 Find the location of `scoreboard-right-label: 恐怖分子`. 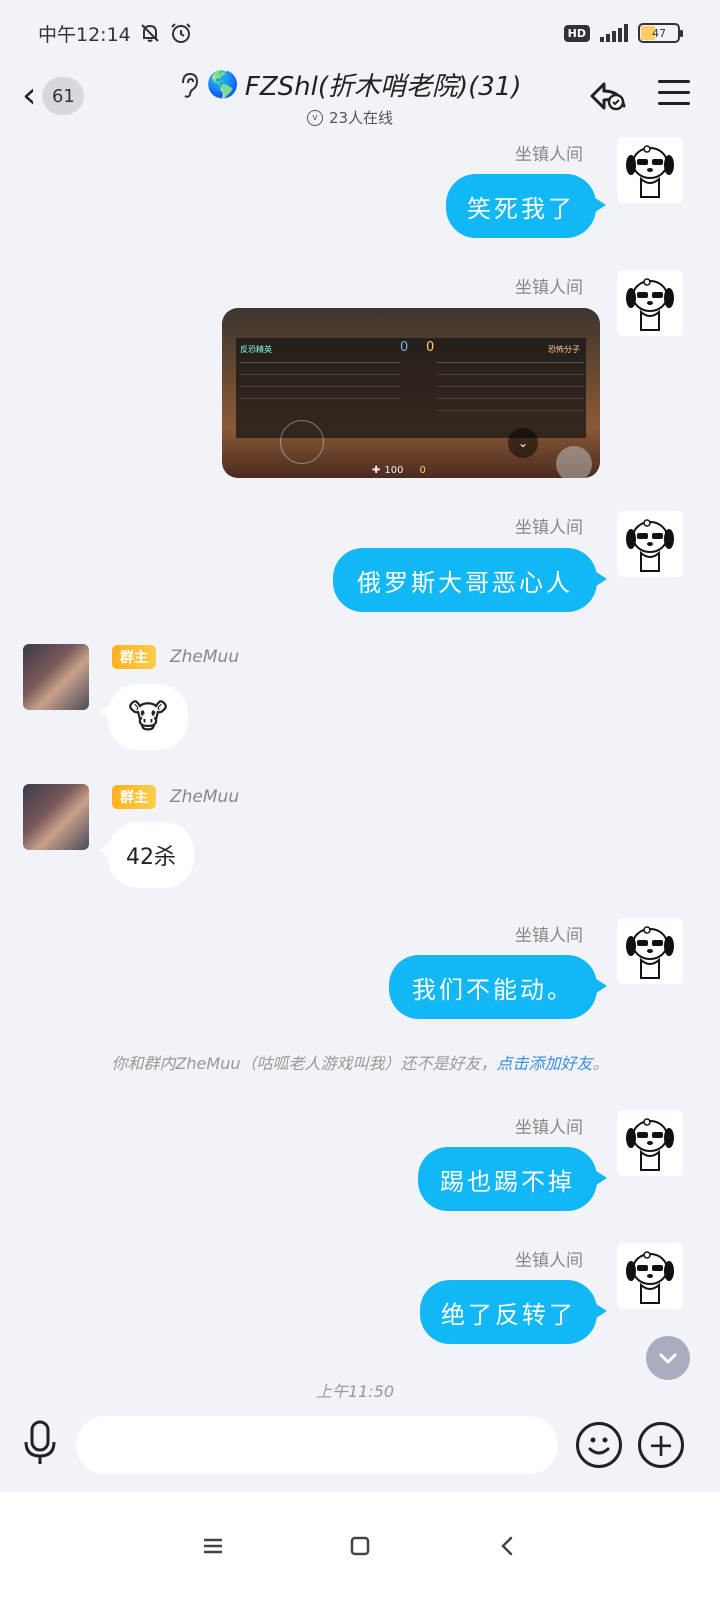

scoreboard-right-label: 恐怖分子 is located at coordinates (564, 349).